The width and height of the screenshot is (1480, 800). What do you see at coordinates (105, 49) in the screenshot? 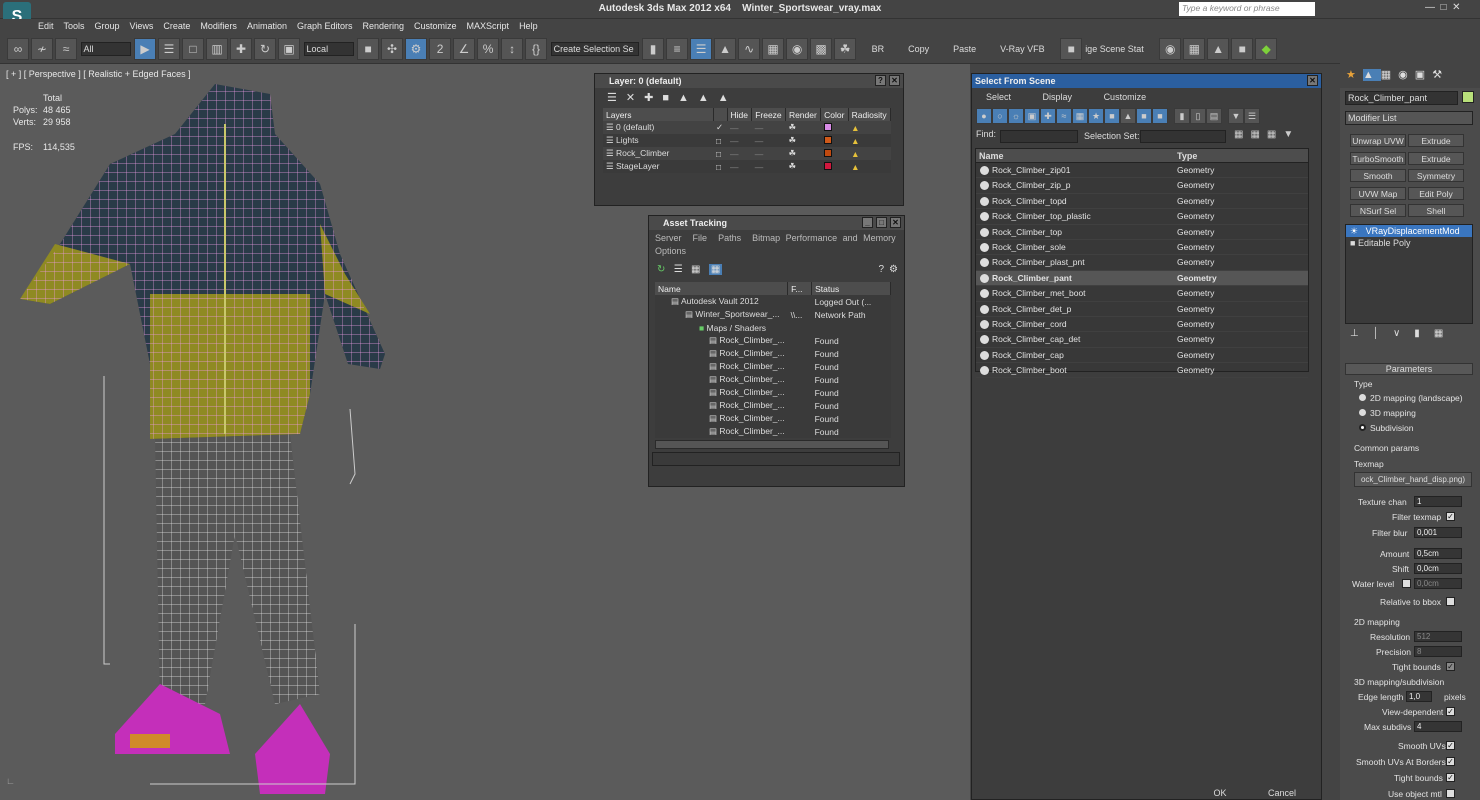
I see `selection-filter-dropdown: All` at bounding box center [105, 49].